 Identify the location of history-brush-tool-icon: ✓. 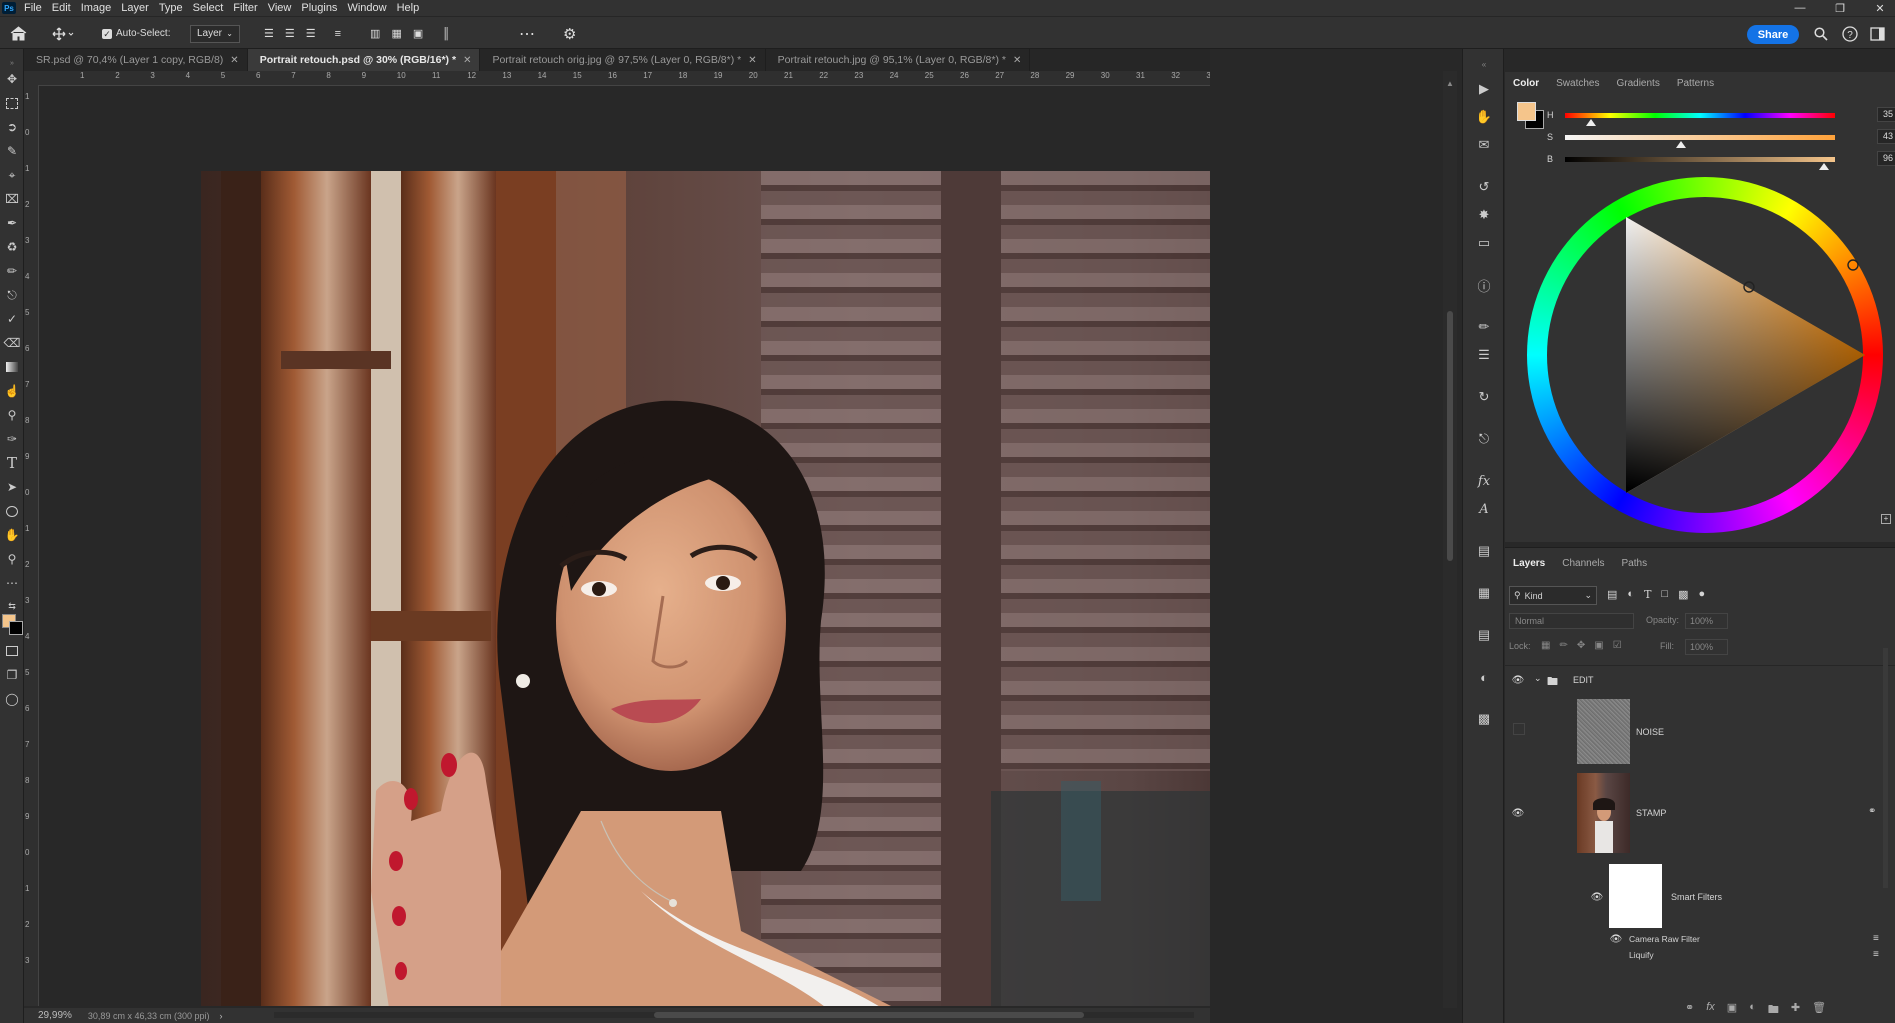
(12, 319).